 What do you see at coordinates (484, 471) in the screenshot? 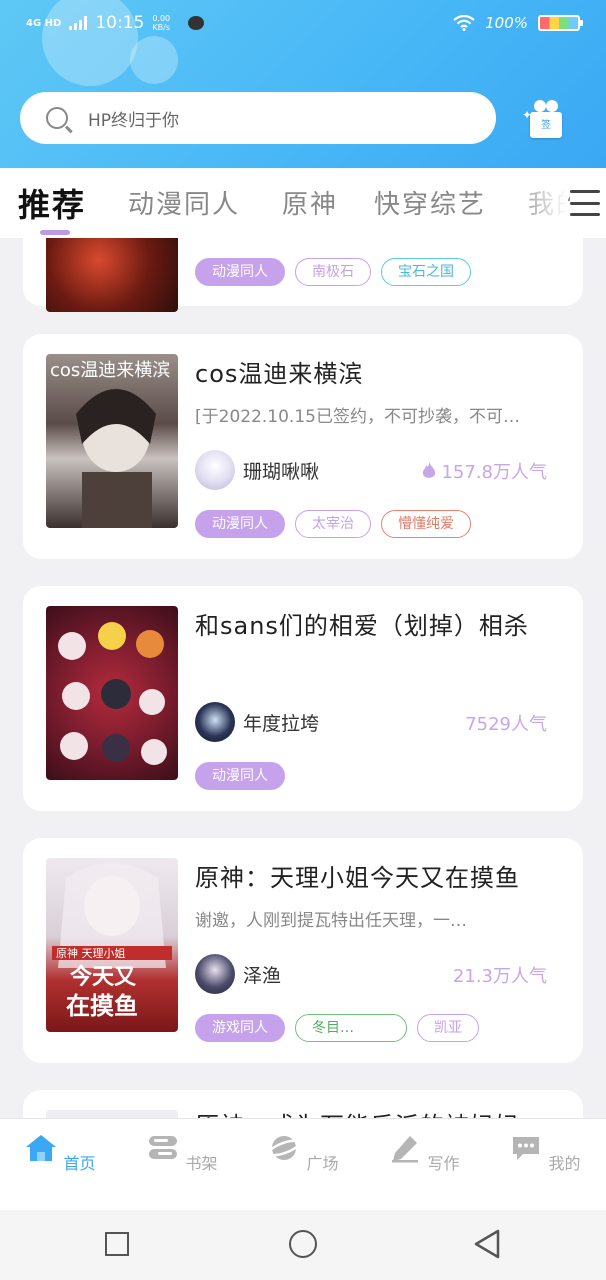
I see `popularity: 157.8万人气` at bounding box center [484, 471].